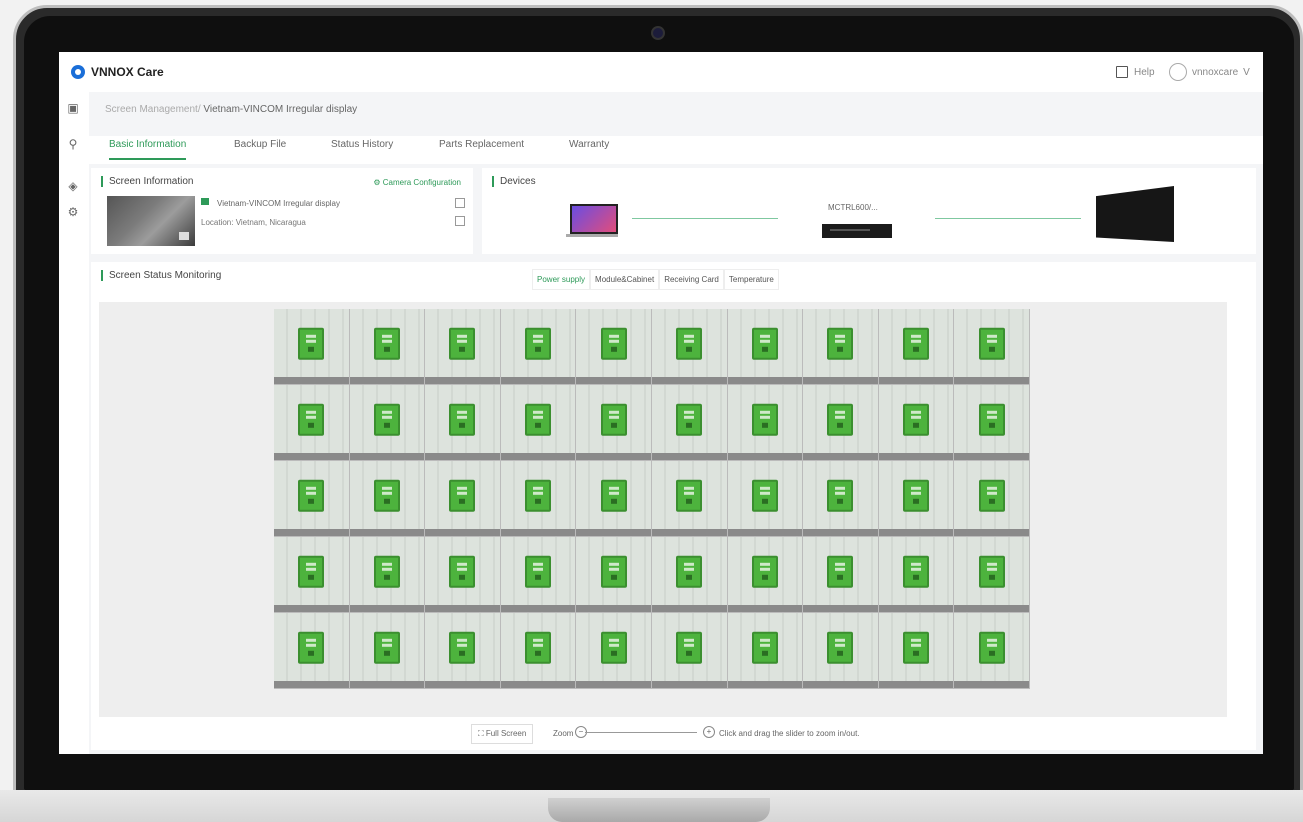 The image size is (1303, 822). Describe the element at coordinates (709, 732) in the screenshot. I see `zoom-in-icon: +` at that location.